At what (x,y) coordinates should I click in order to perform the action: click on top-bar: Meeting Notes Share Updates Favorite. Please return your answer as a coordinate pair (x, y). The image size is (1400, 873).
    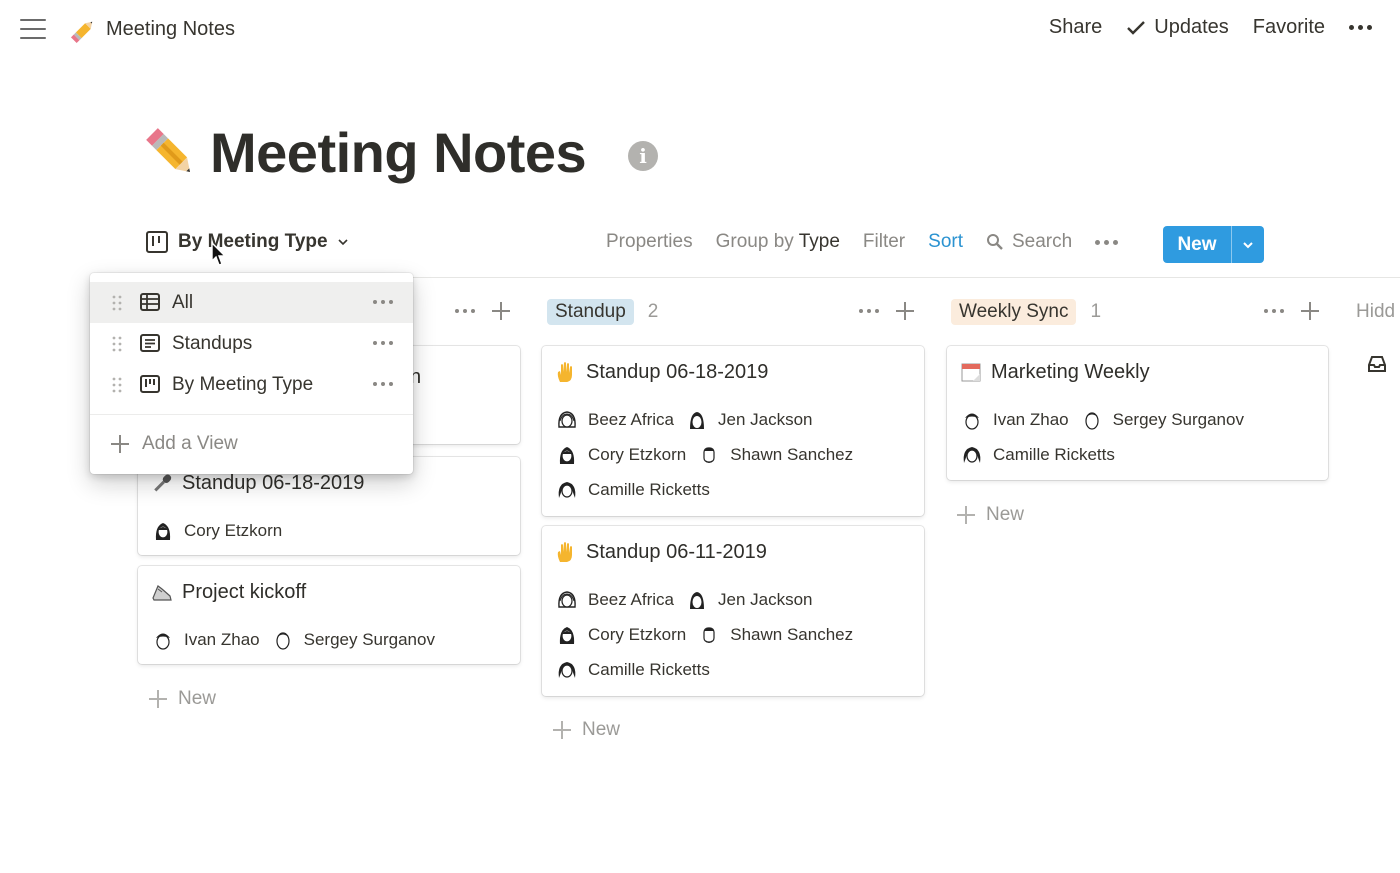
    Looking at the image, I should click on (700, 31).